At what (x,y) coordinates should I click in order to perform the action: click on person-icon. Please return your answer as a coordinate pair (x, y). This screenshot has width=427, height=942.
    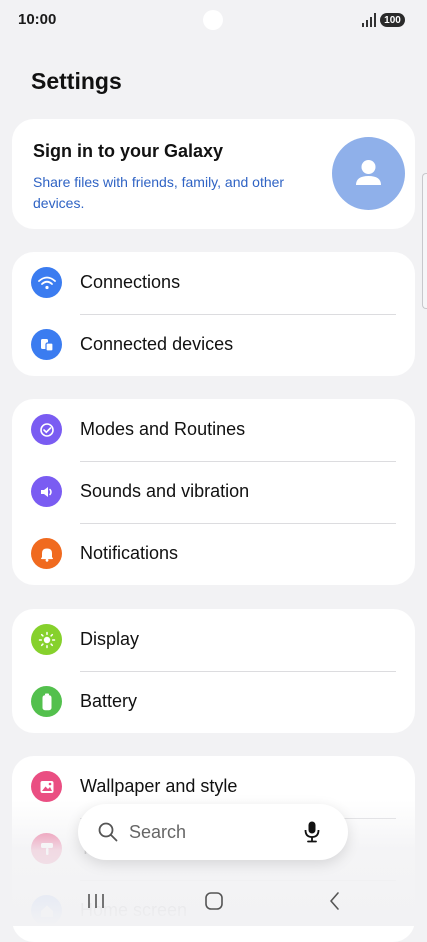
    Looking at the image, I should click on (368, 172).